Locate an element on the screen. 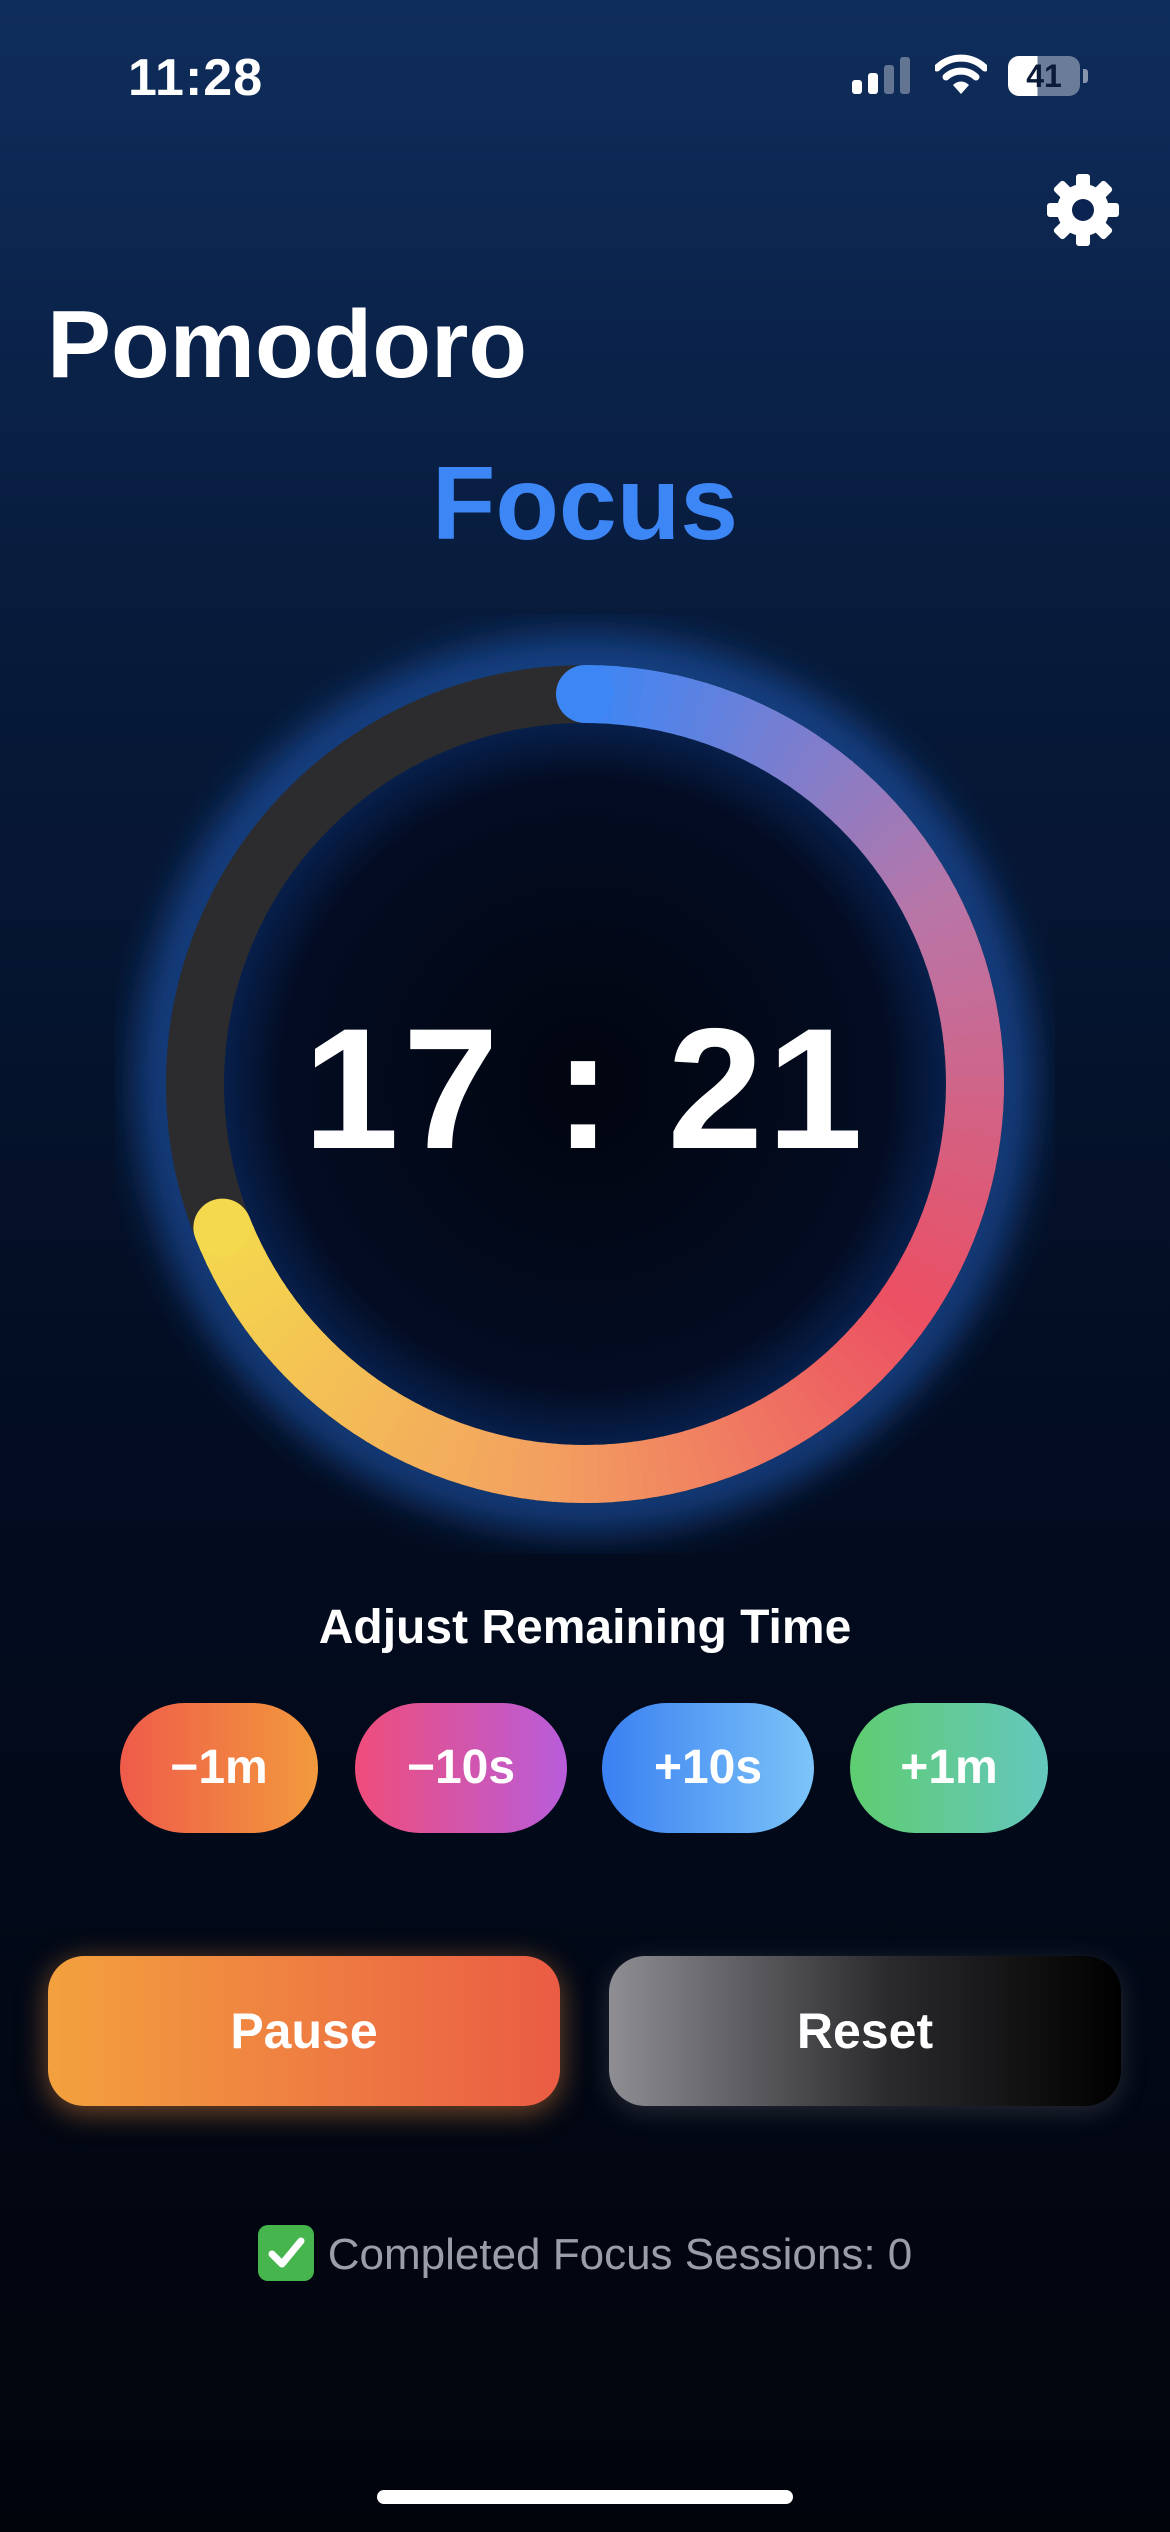  adjust-time-label: Adjust Remaining Time is located at coordinates (585, 1627).